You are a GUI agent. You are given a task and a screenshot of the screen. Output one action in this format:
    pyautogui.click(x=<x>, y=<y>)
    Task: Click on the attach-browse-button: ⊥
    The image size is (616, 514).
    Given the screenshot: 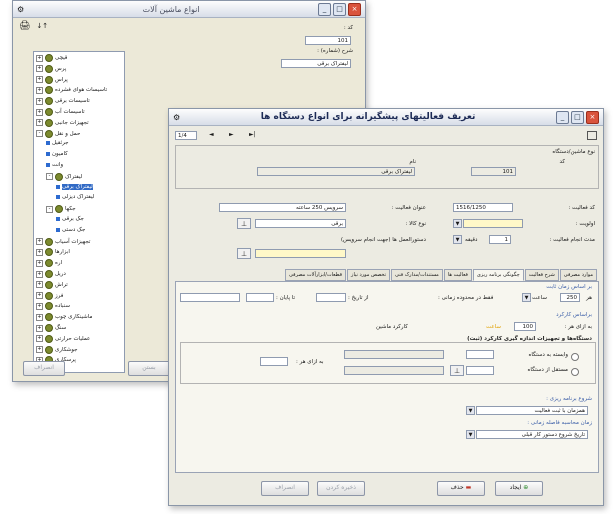 What is the action you would take?
    pyautogui.click(x=244, y=253)
    